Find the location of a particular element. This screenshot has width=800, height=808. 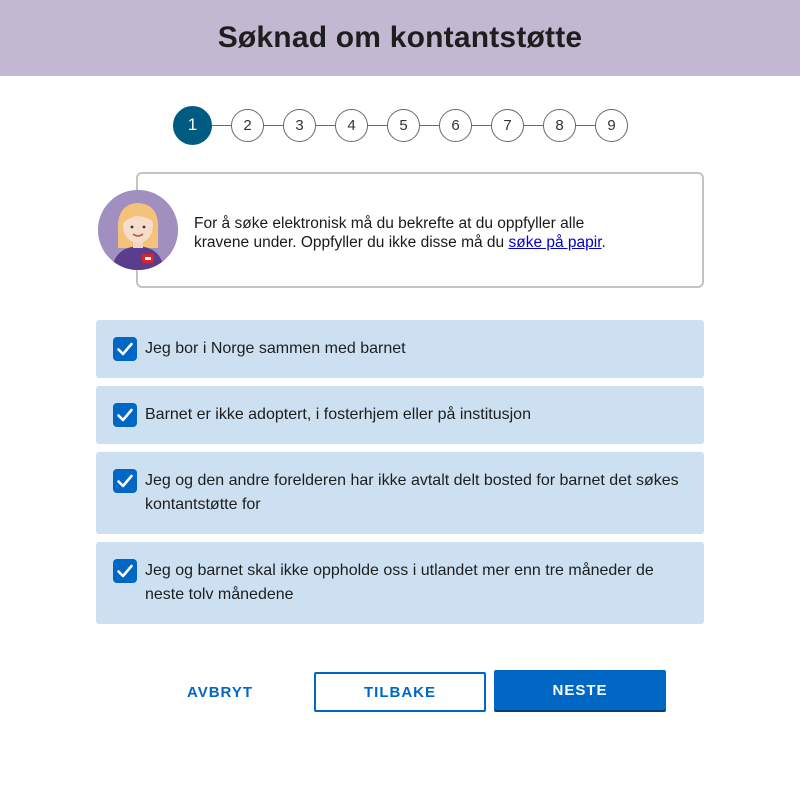

step-9: 9 is located at coordinates (611, 125).